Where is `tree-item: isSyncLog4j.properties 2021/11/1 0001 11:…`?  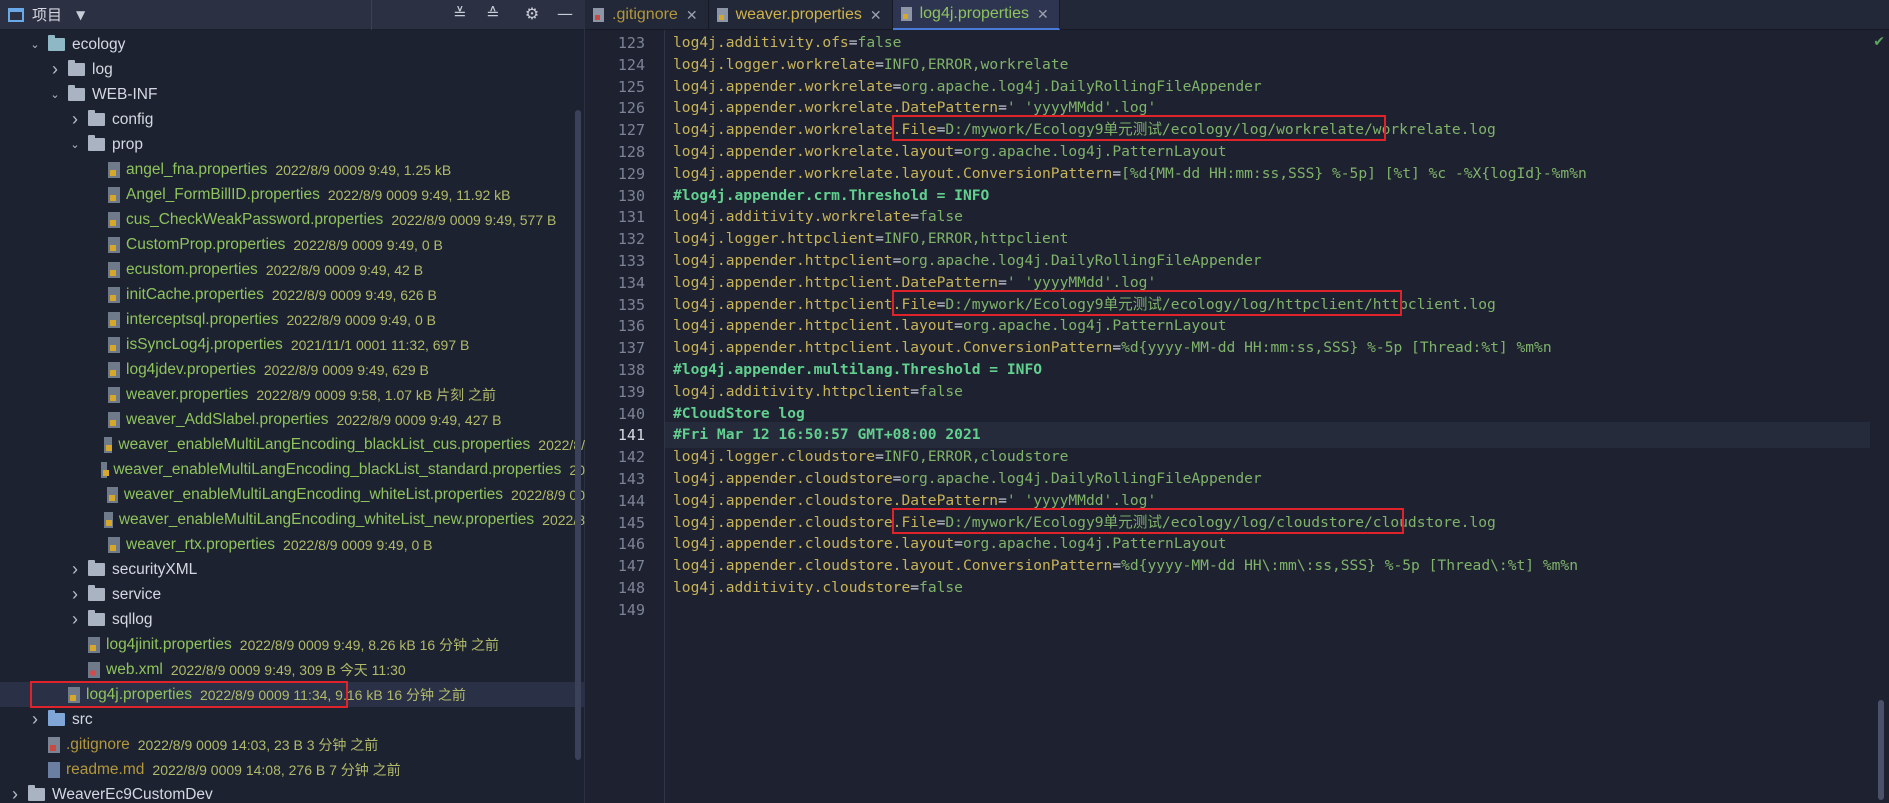 tree-item: isSyncLog4j.properties 2021/11/1 0001 11:… is located at coordinates (292, 344).